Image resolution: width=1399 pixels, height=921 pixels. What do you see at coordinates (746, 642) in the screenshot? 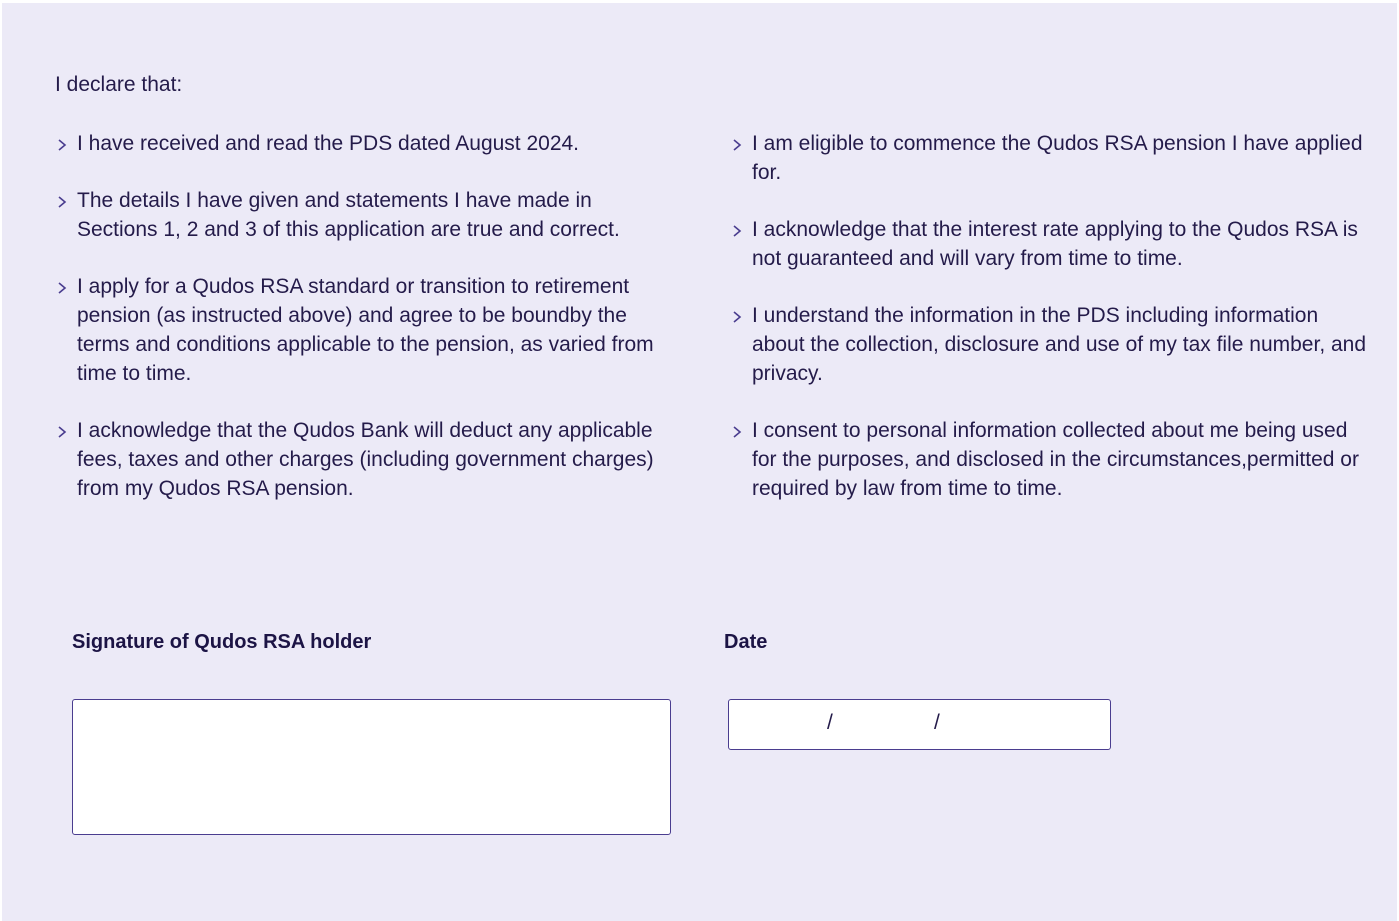
I see `date-label: Date` at bounding box center [746, 642].